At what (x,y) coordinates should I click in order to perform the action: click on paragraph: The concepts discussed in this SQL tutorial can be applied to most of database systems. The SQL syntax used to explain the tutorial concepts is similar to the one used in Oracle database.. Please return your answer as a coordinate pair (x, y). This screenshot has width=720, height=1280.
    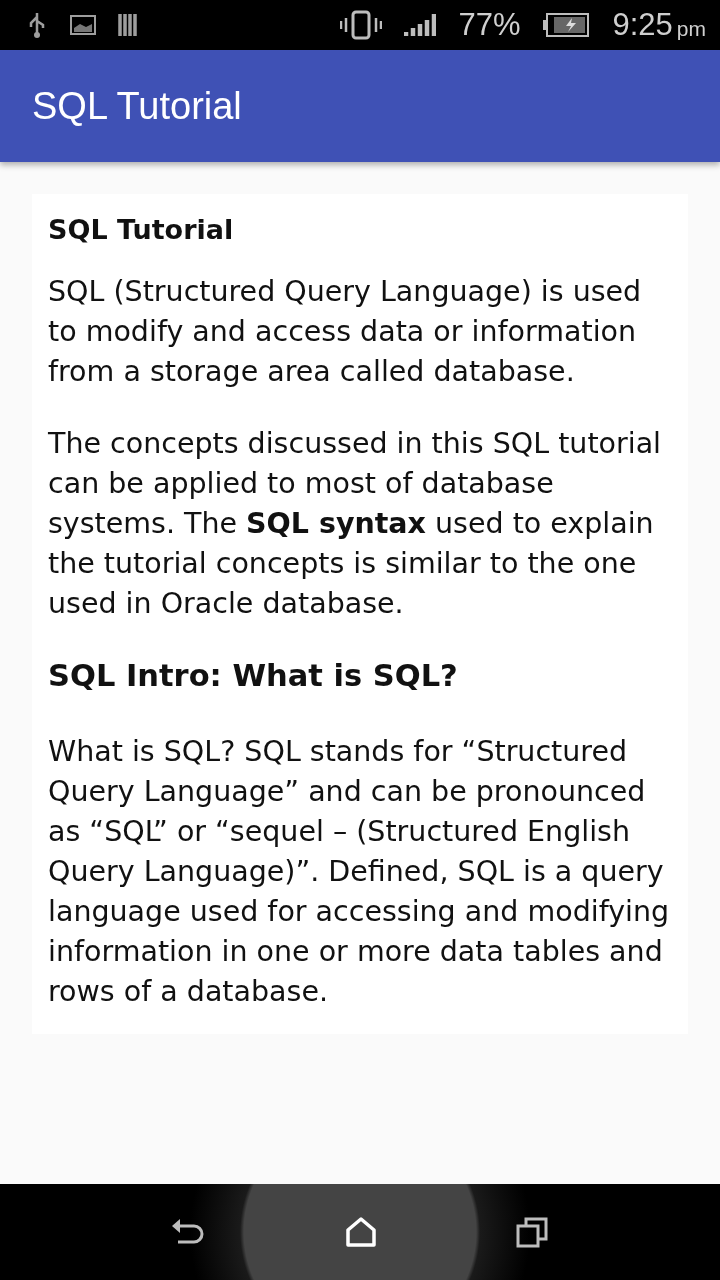
    Looking at the image, I should click on (355, 524).